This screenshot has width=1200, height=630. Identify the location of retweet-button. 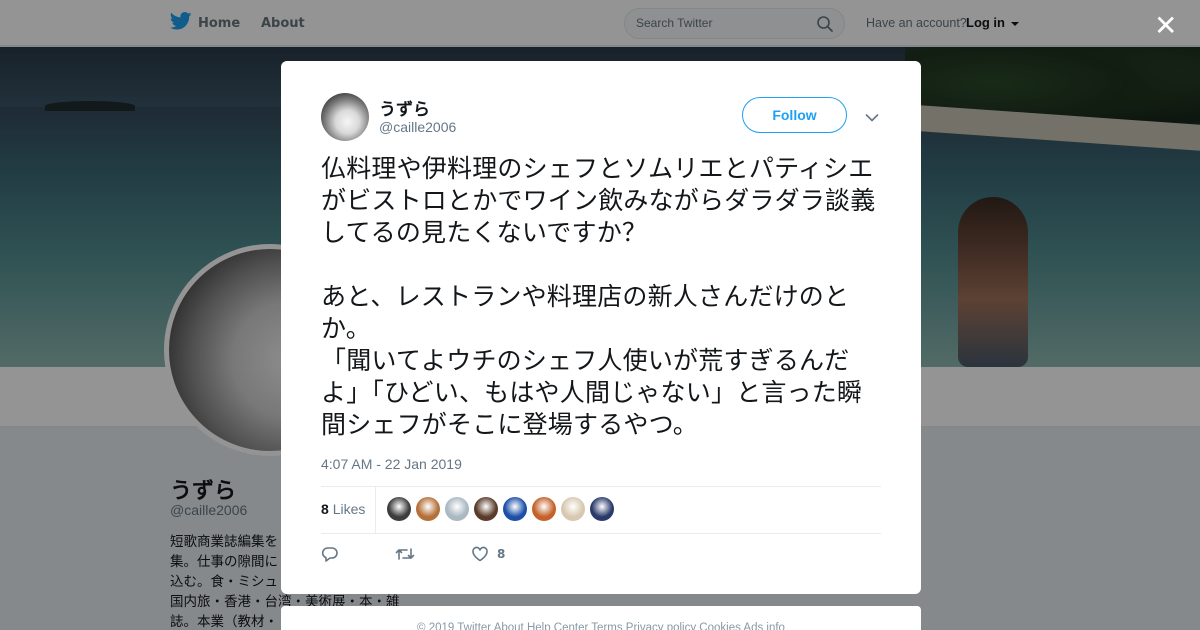
(405, 554).